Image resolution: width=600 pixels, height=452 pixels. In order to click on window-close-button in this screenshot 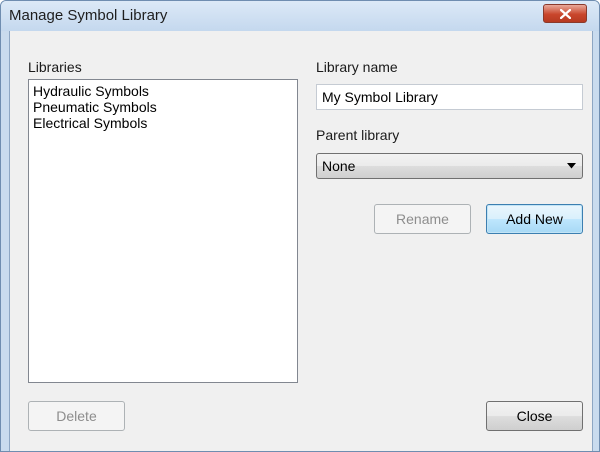, I will do `click(565, 13)`.